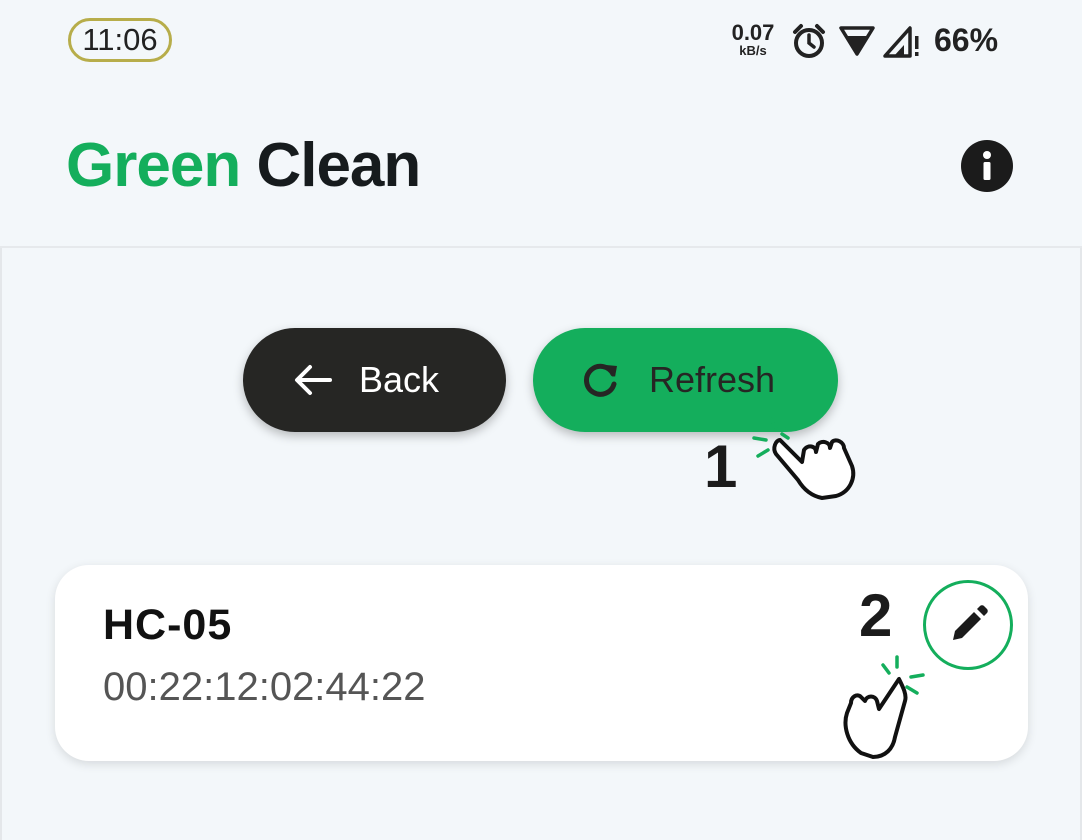  What do you see at coordinates (264, 687) in the screenshot?
I see `device-address: 00:22:12:02:44:22` at bounding box center [264, 687].